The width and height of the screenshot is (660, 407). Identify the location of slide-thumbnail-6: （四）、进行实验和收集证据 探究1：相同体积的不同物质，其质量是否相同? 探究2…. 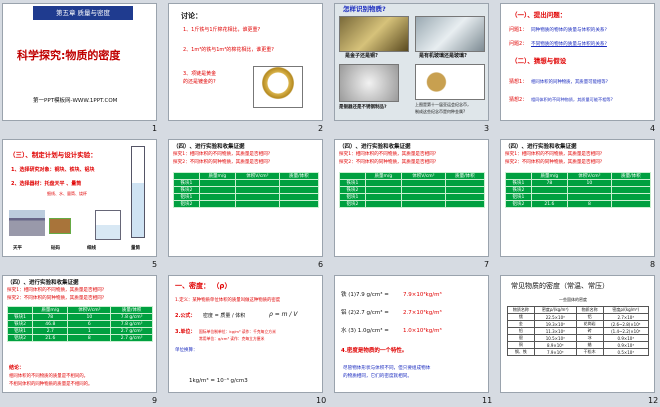
(245, 198).